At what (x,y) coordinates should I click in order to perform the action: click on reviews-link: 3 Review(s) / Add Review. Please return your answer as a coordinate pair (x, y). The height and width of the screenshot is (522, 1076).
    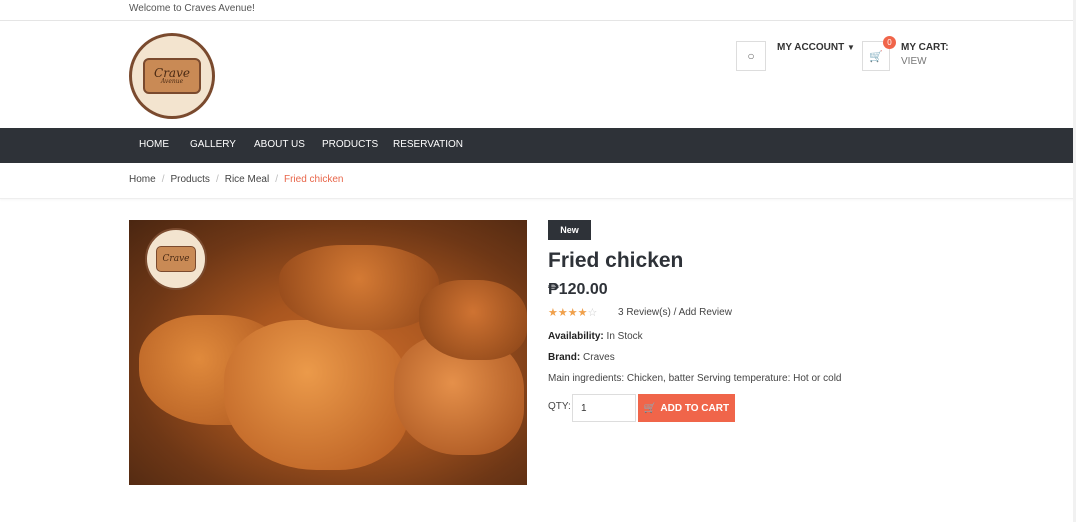
    Looking at the image, I should click on (675, 312).